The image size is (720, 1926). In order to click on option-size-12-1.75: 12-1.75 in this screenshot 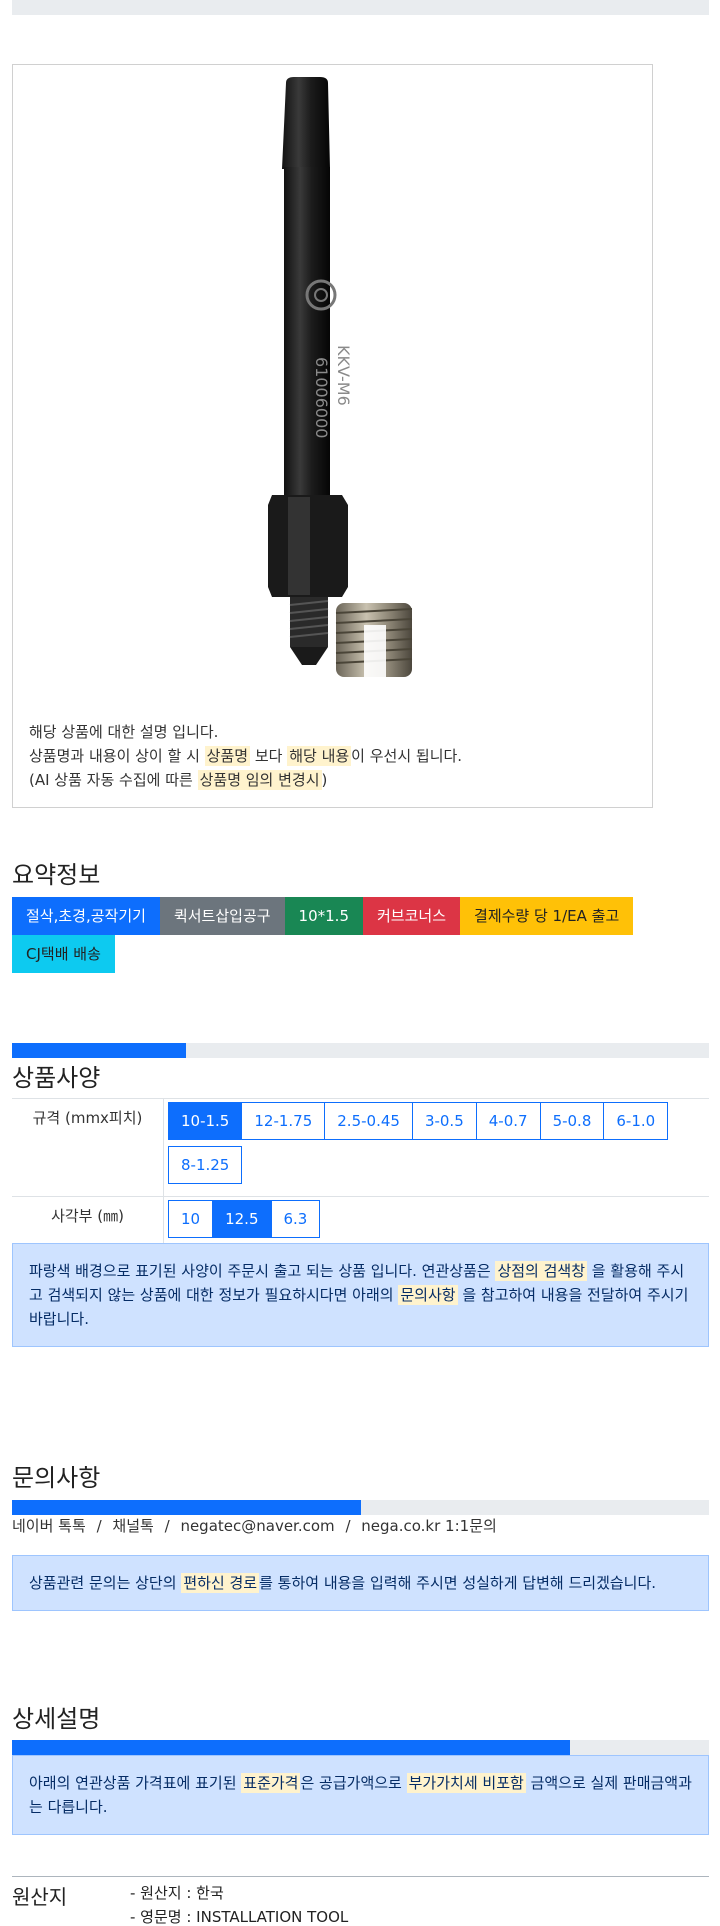, I will do `click(283, 1121)`.